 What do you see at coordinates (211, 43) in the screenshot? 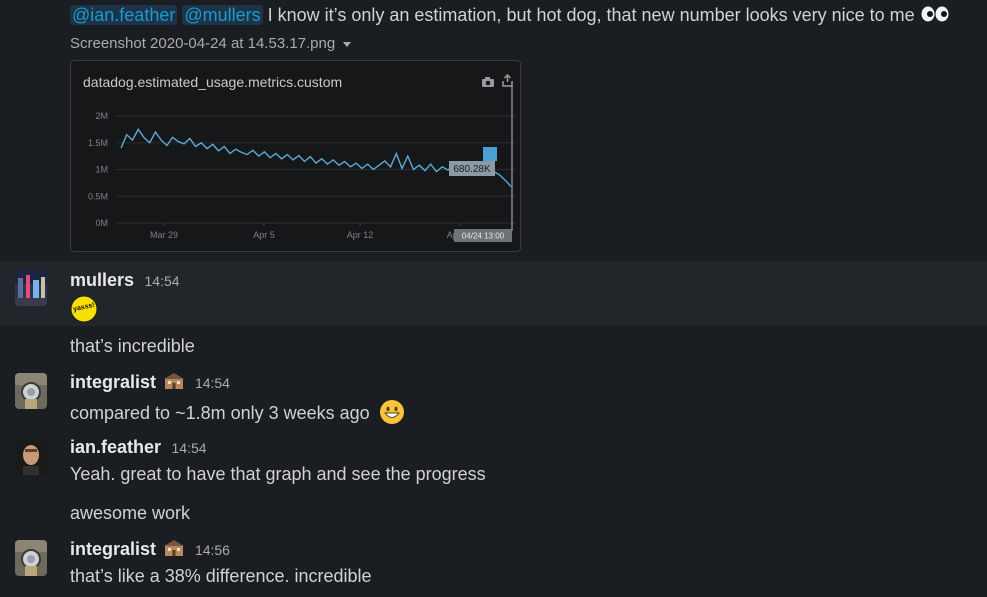
I see `attachment-filename: Screenshot 2020-04-24 at 14.53.17.png` at bounding box center [211, 43].